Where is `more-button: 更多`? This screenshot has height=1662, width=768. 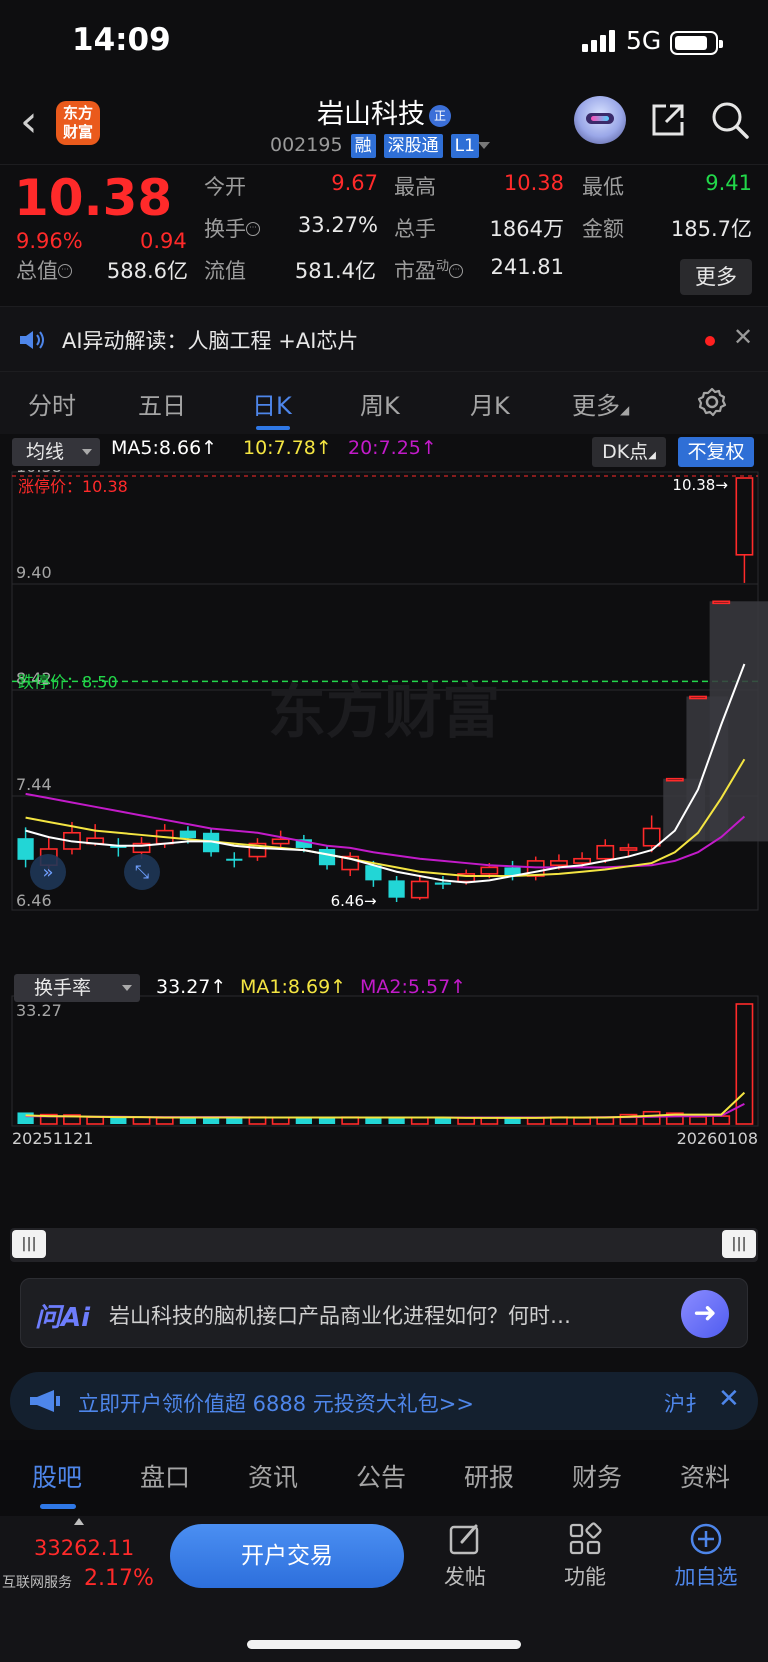
more-button: 更多 is located at coordinates (716, 277).